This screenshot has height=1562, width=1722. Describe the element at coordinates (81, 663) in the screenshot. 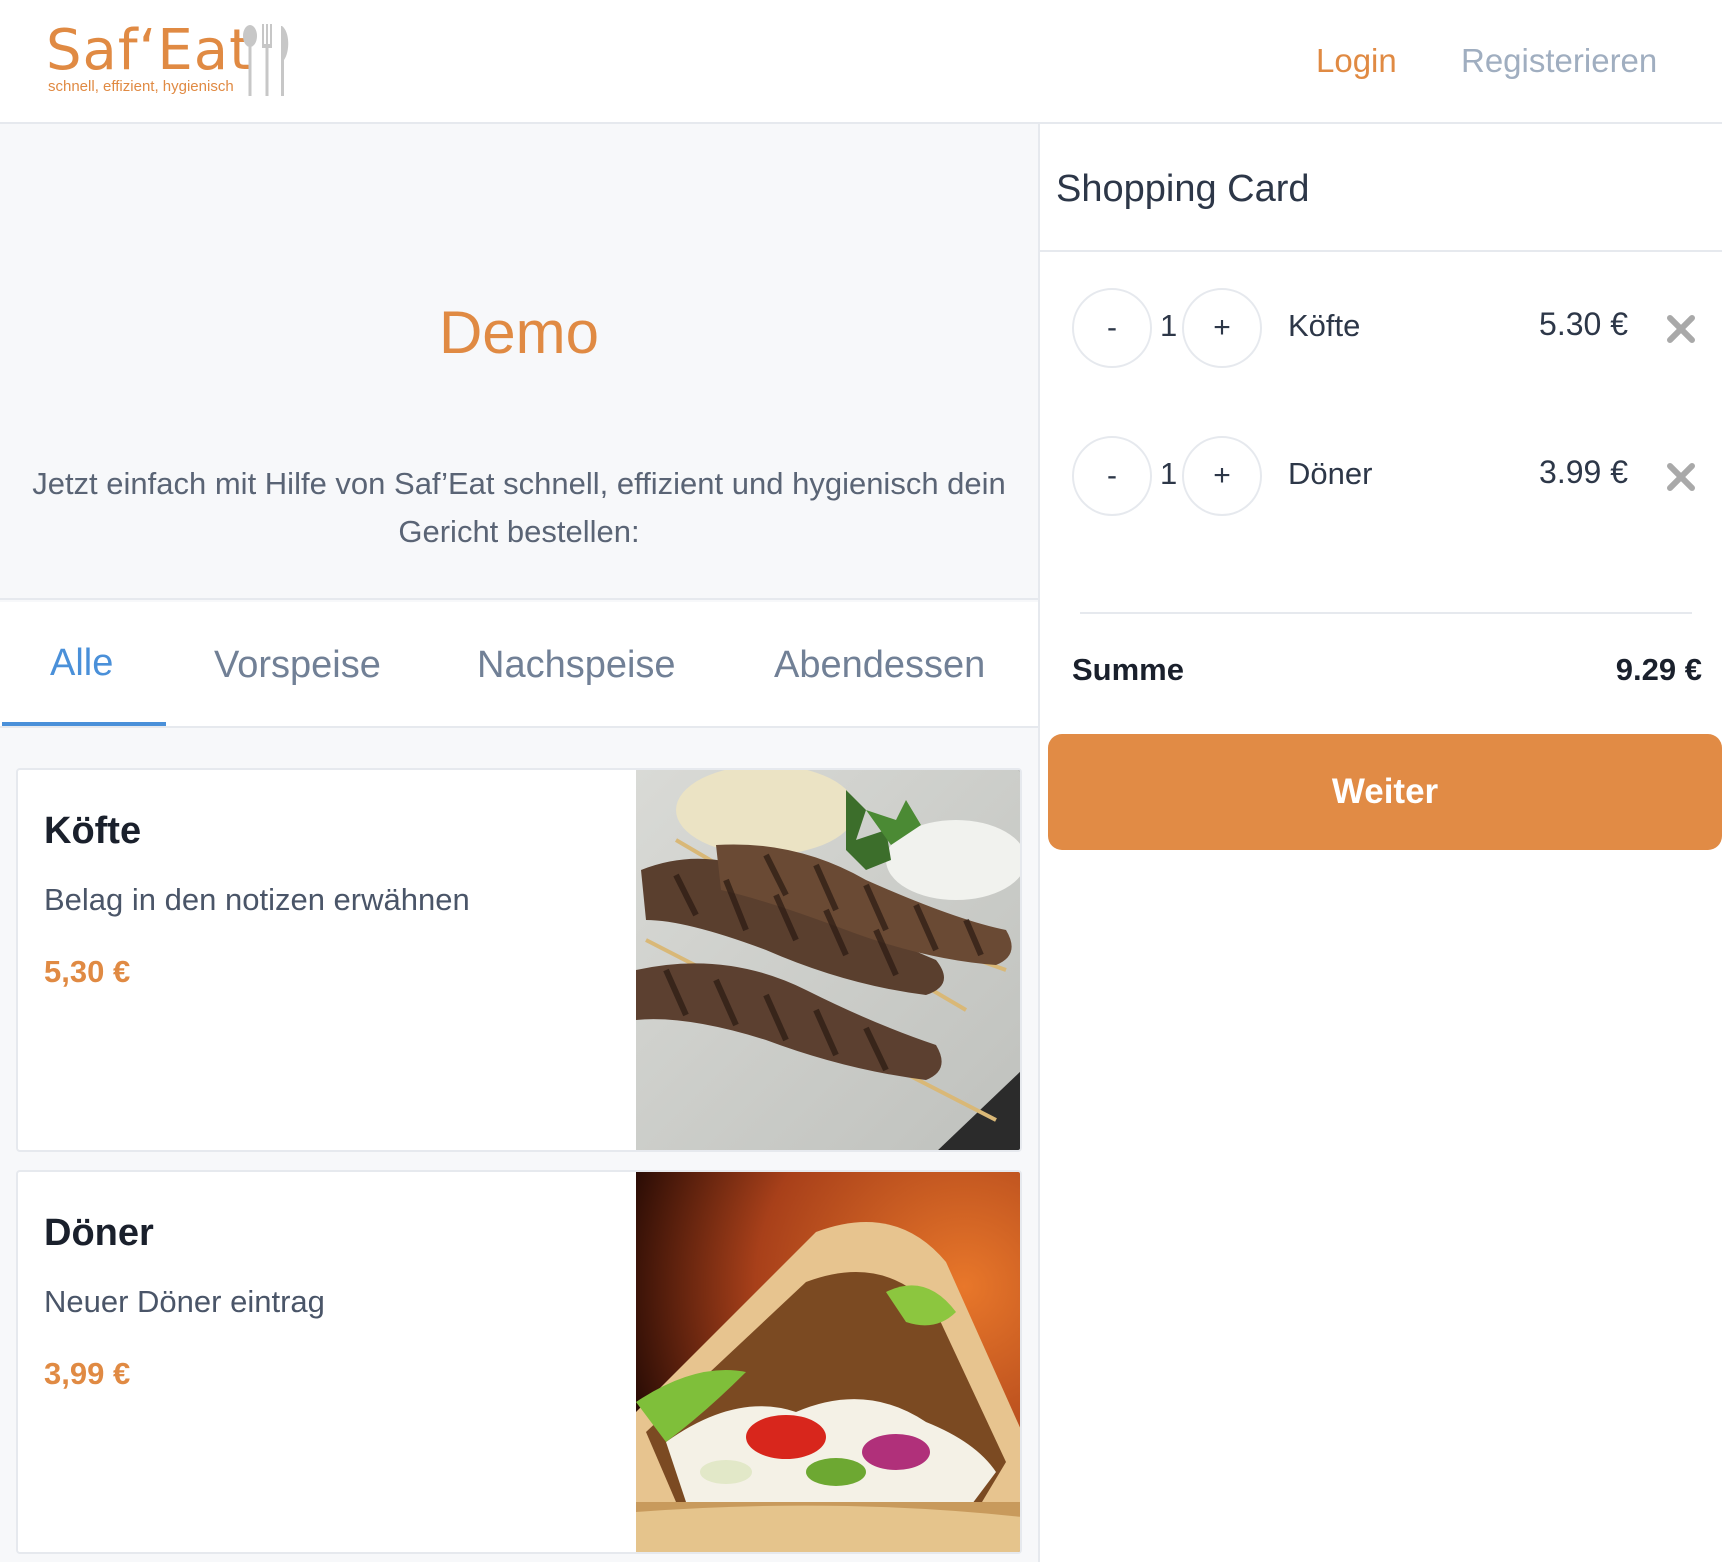

I see `tab-alle: Alle` at that location.